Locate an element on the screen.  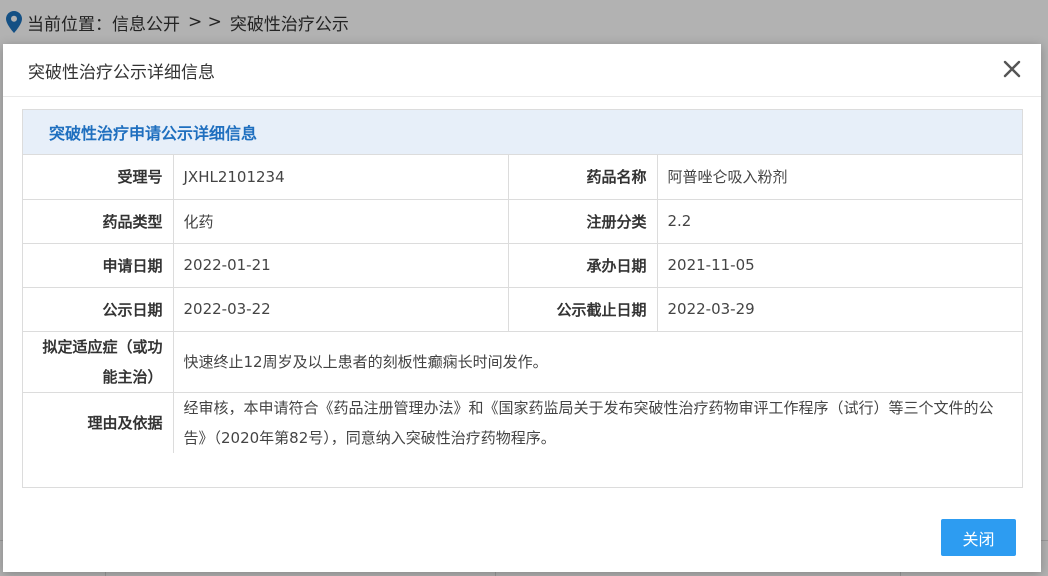
drug-name-label: 药品名称 is located at coordinates (583, 177).